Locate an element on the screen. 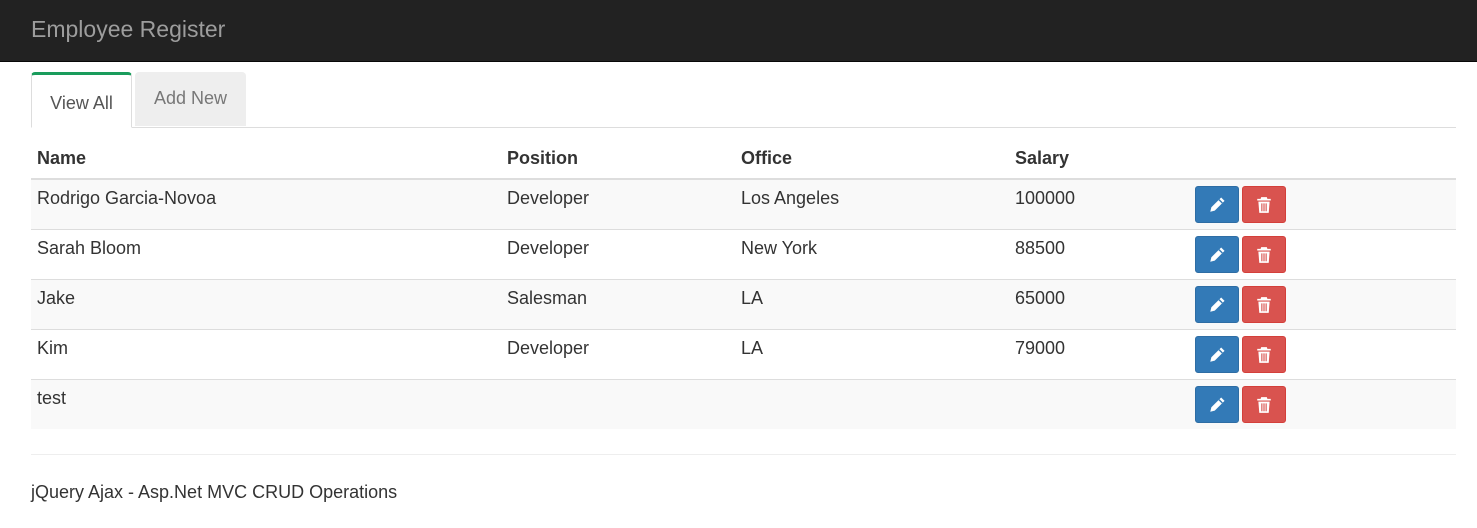  table-header-row: Name Position Office Salary is located at coordinates (743, 159).